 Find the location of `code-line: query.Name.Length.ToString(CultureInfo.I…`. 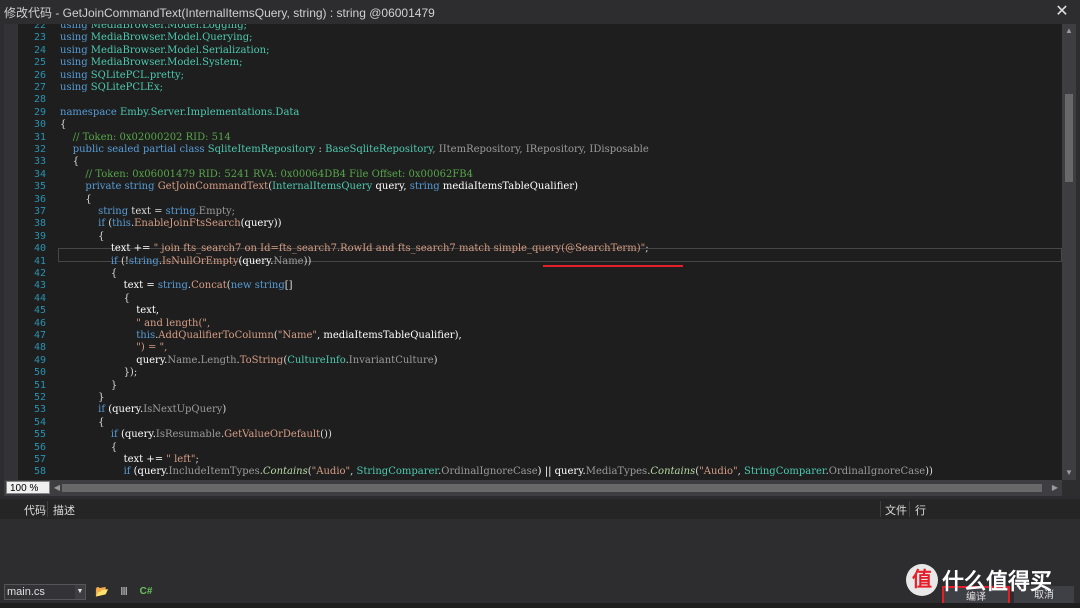

code-line: query.Name.Length.ToString(CultureInfo.I… is located at coordinates (248, 360).